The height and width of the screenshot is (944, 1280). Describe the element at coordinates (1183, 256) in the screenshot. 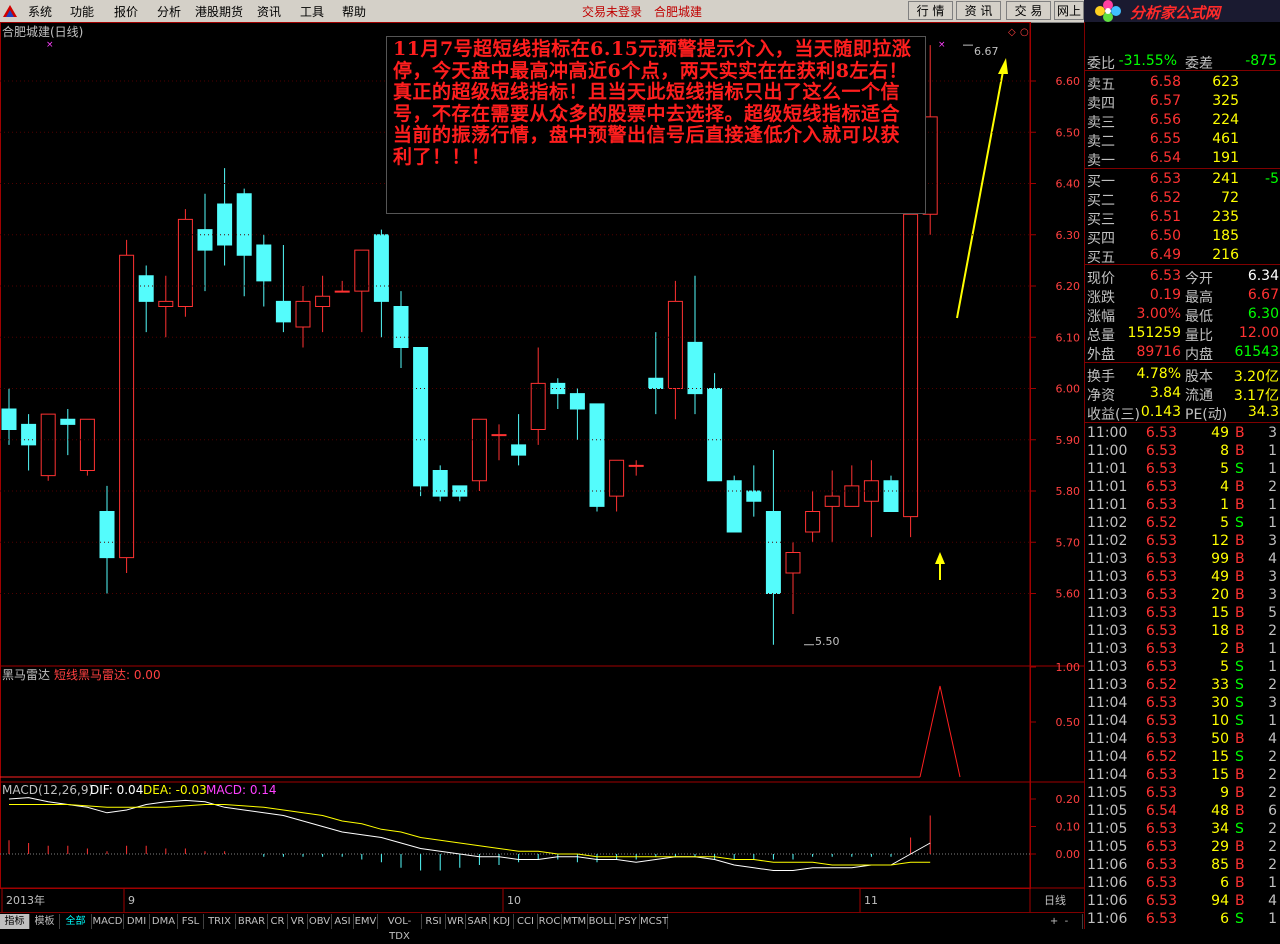

I see `bid-row: 买五 6.49 216` at that location.